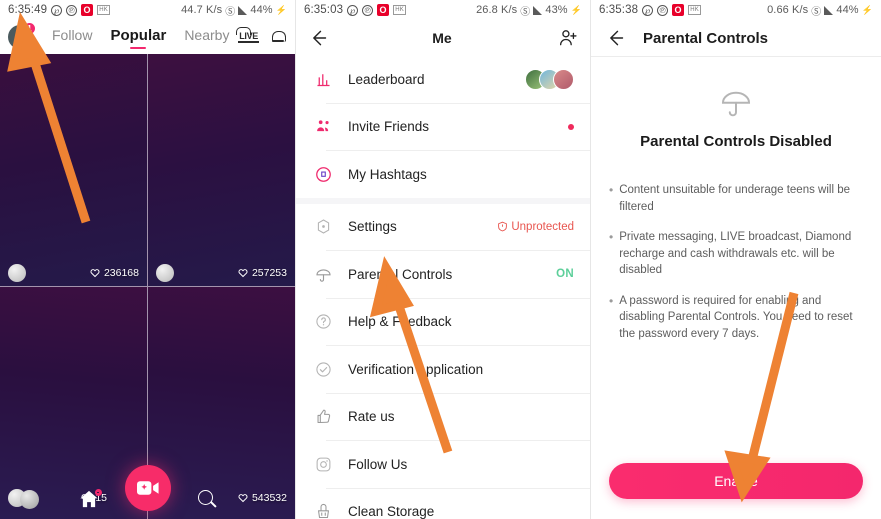  What do you see at coordinates (247, 35) in the screenshot?
I see `live-icon: LIVE` at bounding box center [247, 35].